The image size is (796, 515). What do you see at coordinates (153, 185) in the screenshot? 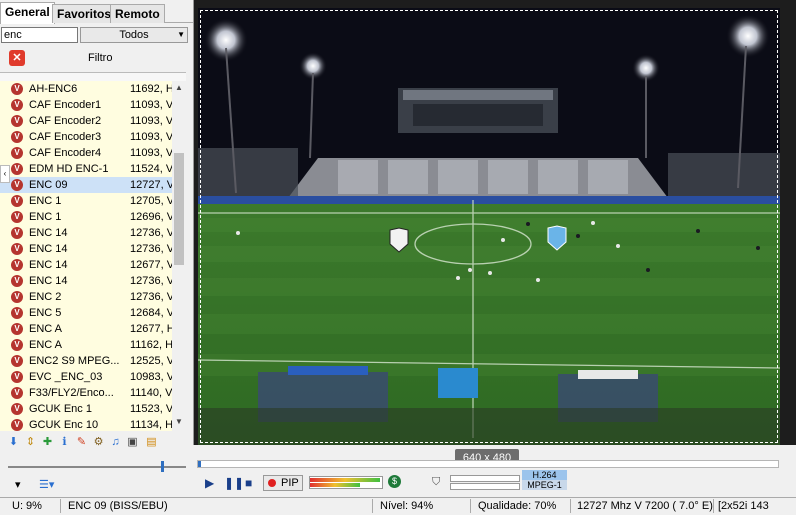
I see `channel-frequency: 12727, V,` at bounding box center [153, 185].